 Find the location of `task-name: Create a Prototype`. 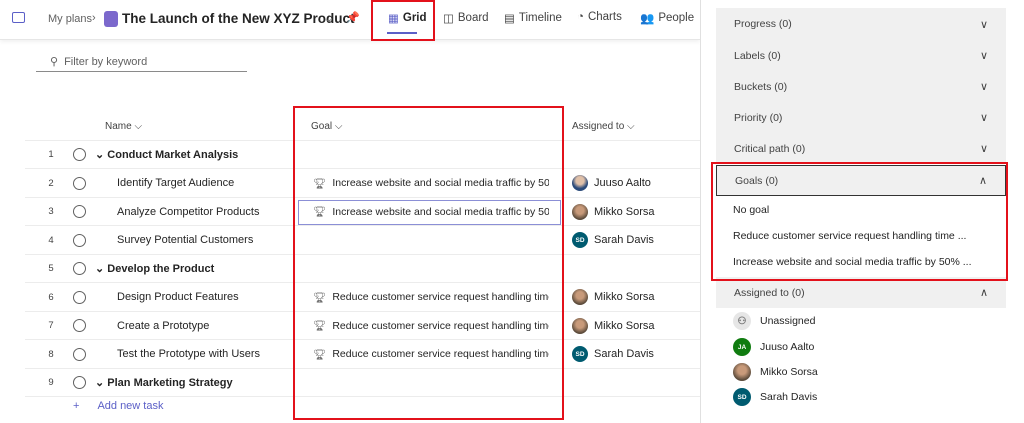

task-name: Create a Prototype is located at coordinates (163, 326).